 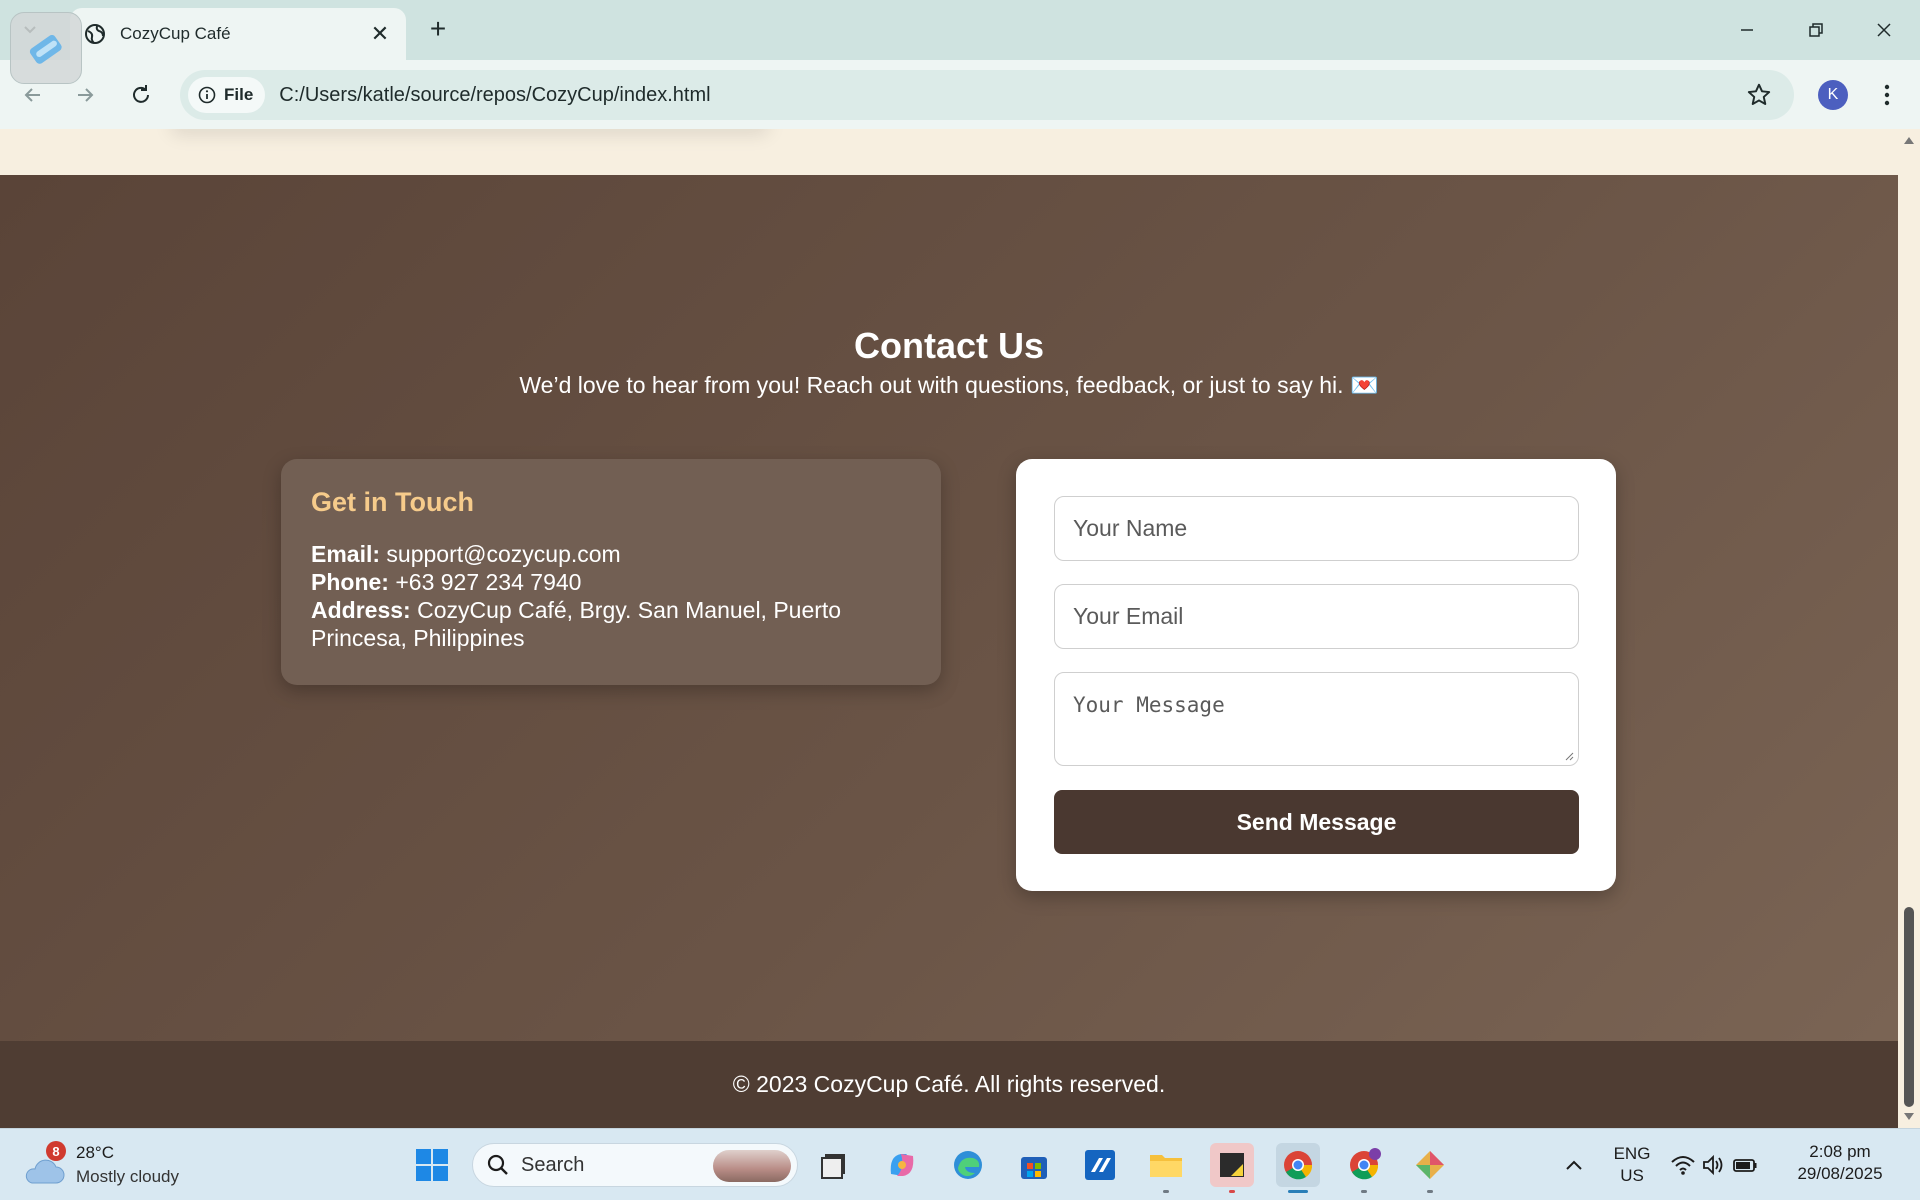 I want to click on more-vertical-icon, so click(x=1887, y=95).